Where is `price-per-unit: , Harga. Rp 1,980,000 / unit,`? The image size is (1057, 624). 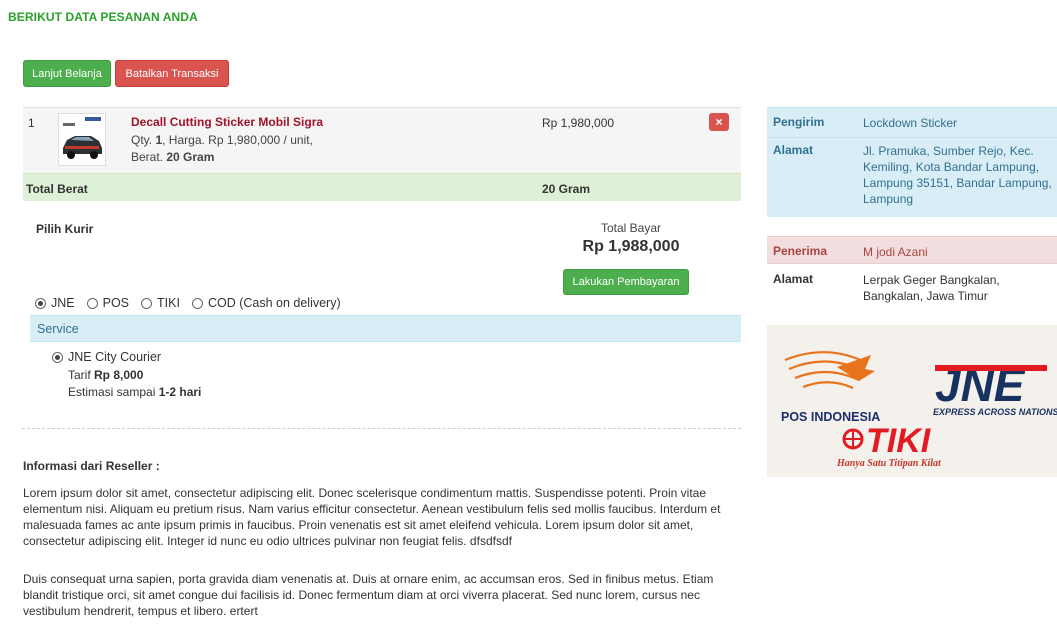 price-per-unit: , Harga. Rp 1,980,000 / unit, is located at coordinates (237, 140).